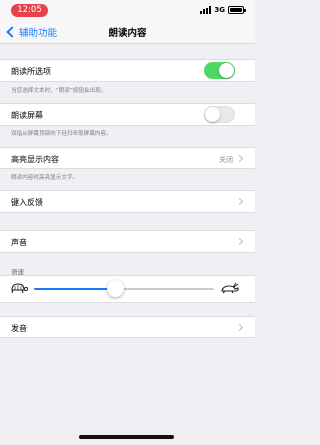 The width and height of the screenshot is (320, 445). Describe the element at coordinates (226, 160) in the screenshot. I see `highlight-content-value: 关闭` at that location.